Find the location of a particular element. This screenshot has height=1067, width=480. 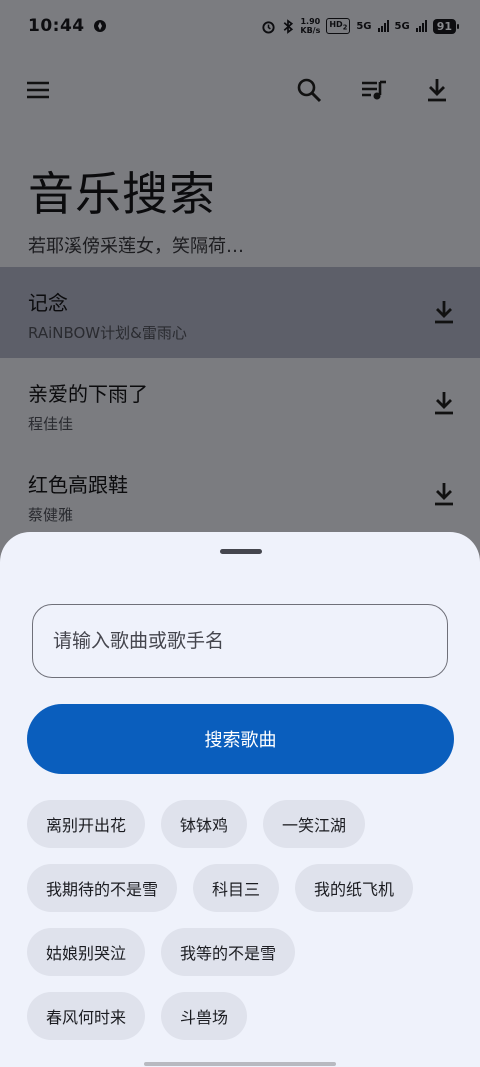

chip-row: 姑娘别哭泣 我等的不是雪 is located at coordinates (242, 952).